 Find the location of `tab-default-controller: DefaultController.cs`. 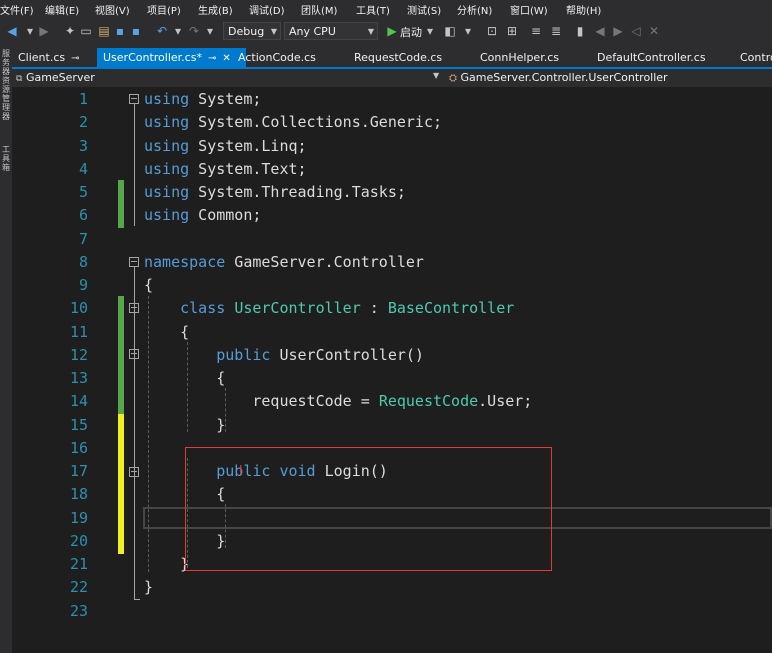

tab-default-controller: DefaultController.cs is located at coordinates (651, 57).